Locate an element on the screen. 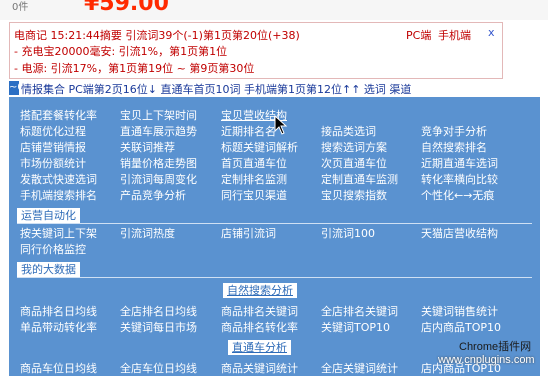  menu-item: 近期排名名 is located at coordinates (248, 131).